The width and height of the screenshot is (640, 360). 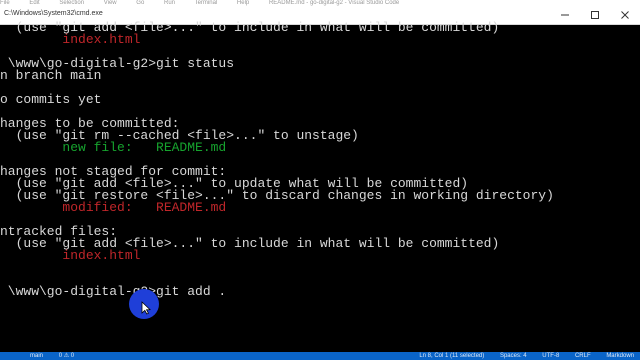 What do you see at coordinates (169, 3) in the screenshot?
I see `menu-run: Run` at bounding box center [169, 3].